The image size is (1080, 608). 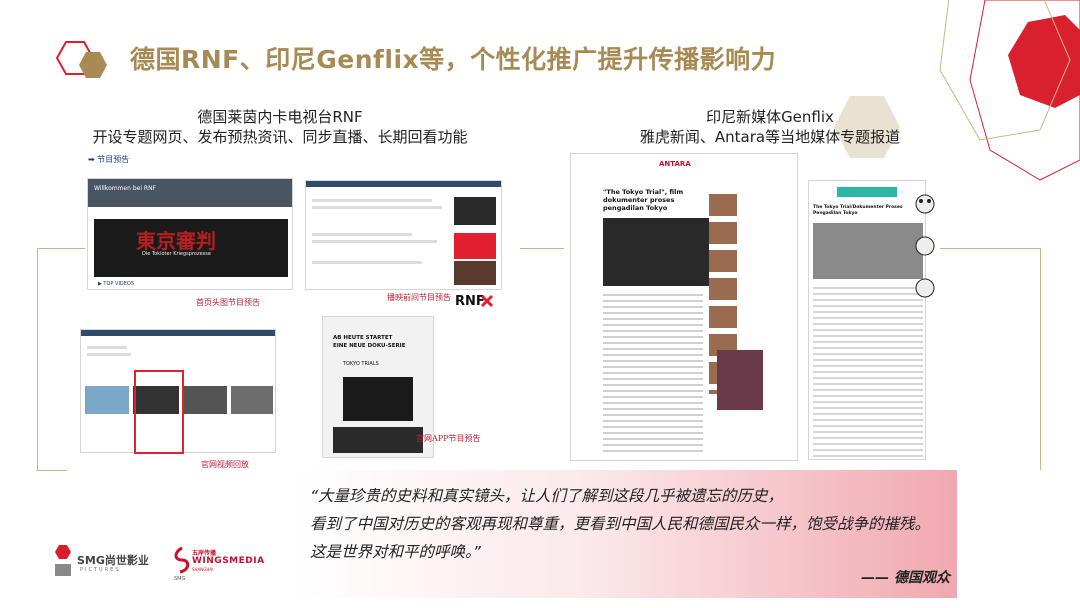 What do you see at coordinates (453, 59) in the screenshot?
I see `page-title: 德国RNF、印尼Genflix等，个性化推广提升传播影响力` at bounding box center [453, 59].